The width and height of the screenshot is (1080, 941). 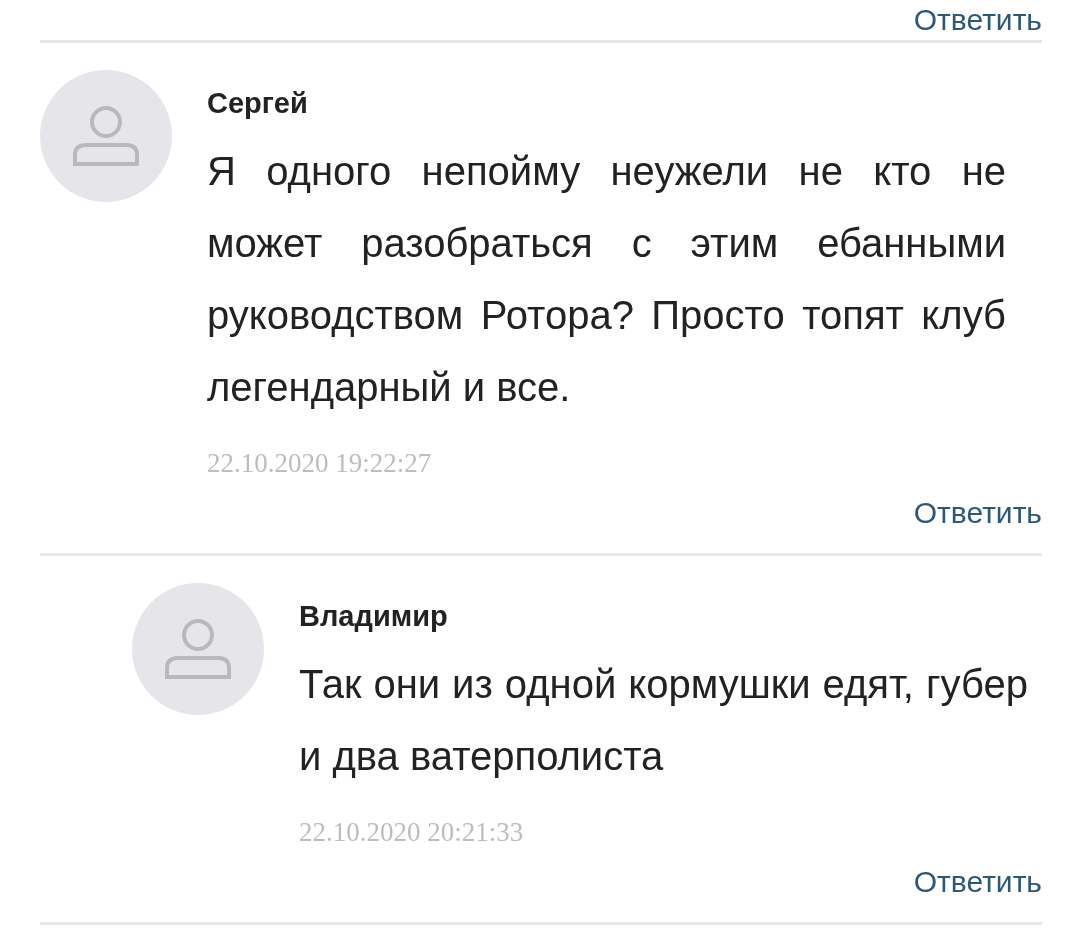 What do you see at coordinates (258, 103) in the screenshot?
I see `author-name: Сергей` at bounding box center [258, 103].